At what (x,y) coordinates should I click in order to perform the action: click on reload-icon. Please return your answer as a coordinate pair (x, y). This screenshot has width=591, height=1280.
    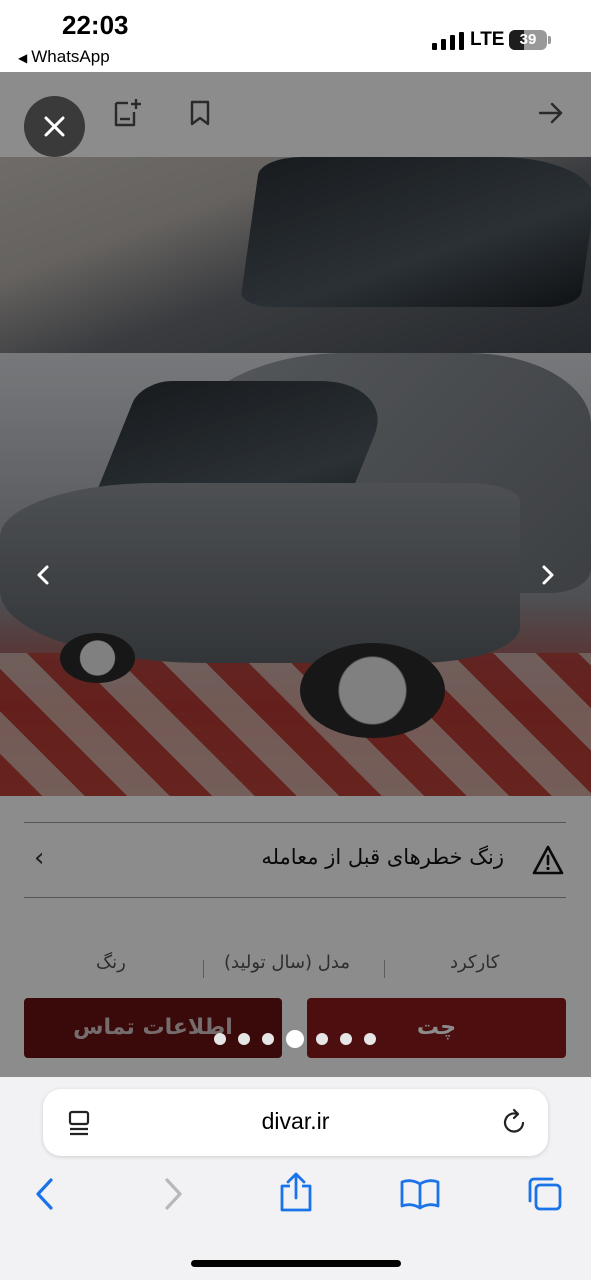
    Looking at the image, I should click on (515, 1122).